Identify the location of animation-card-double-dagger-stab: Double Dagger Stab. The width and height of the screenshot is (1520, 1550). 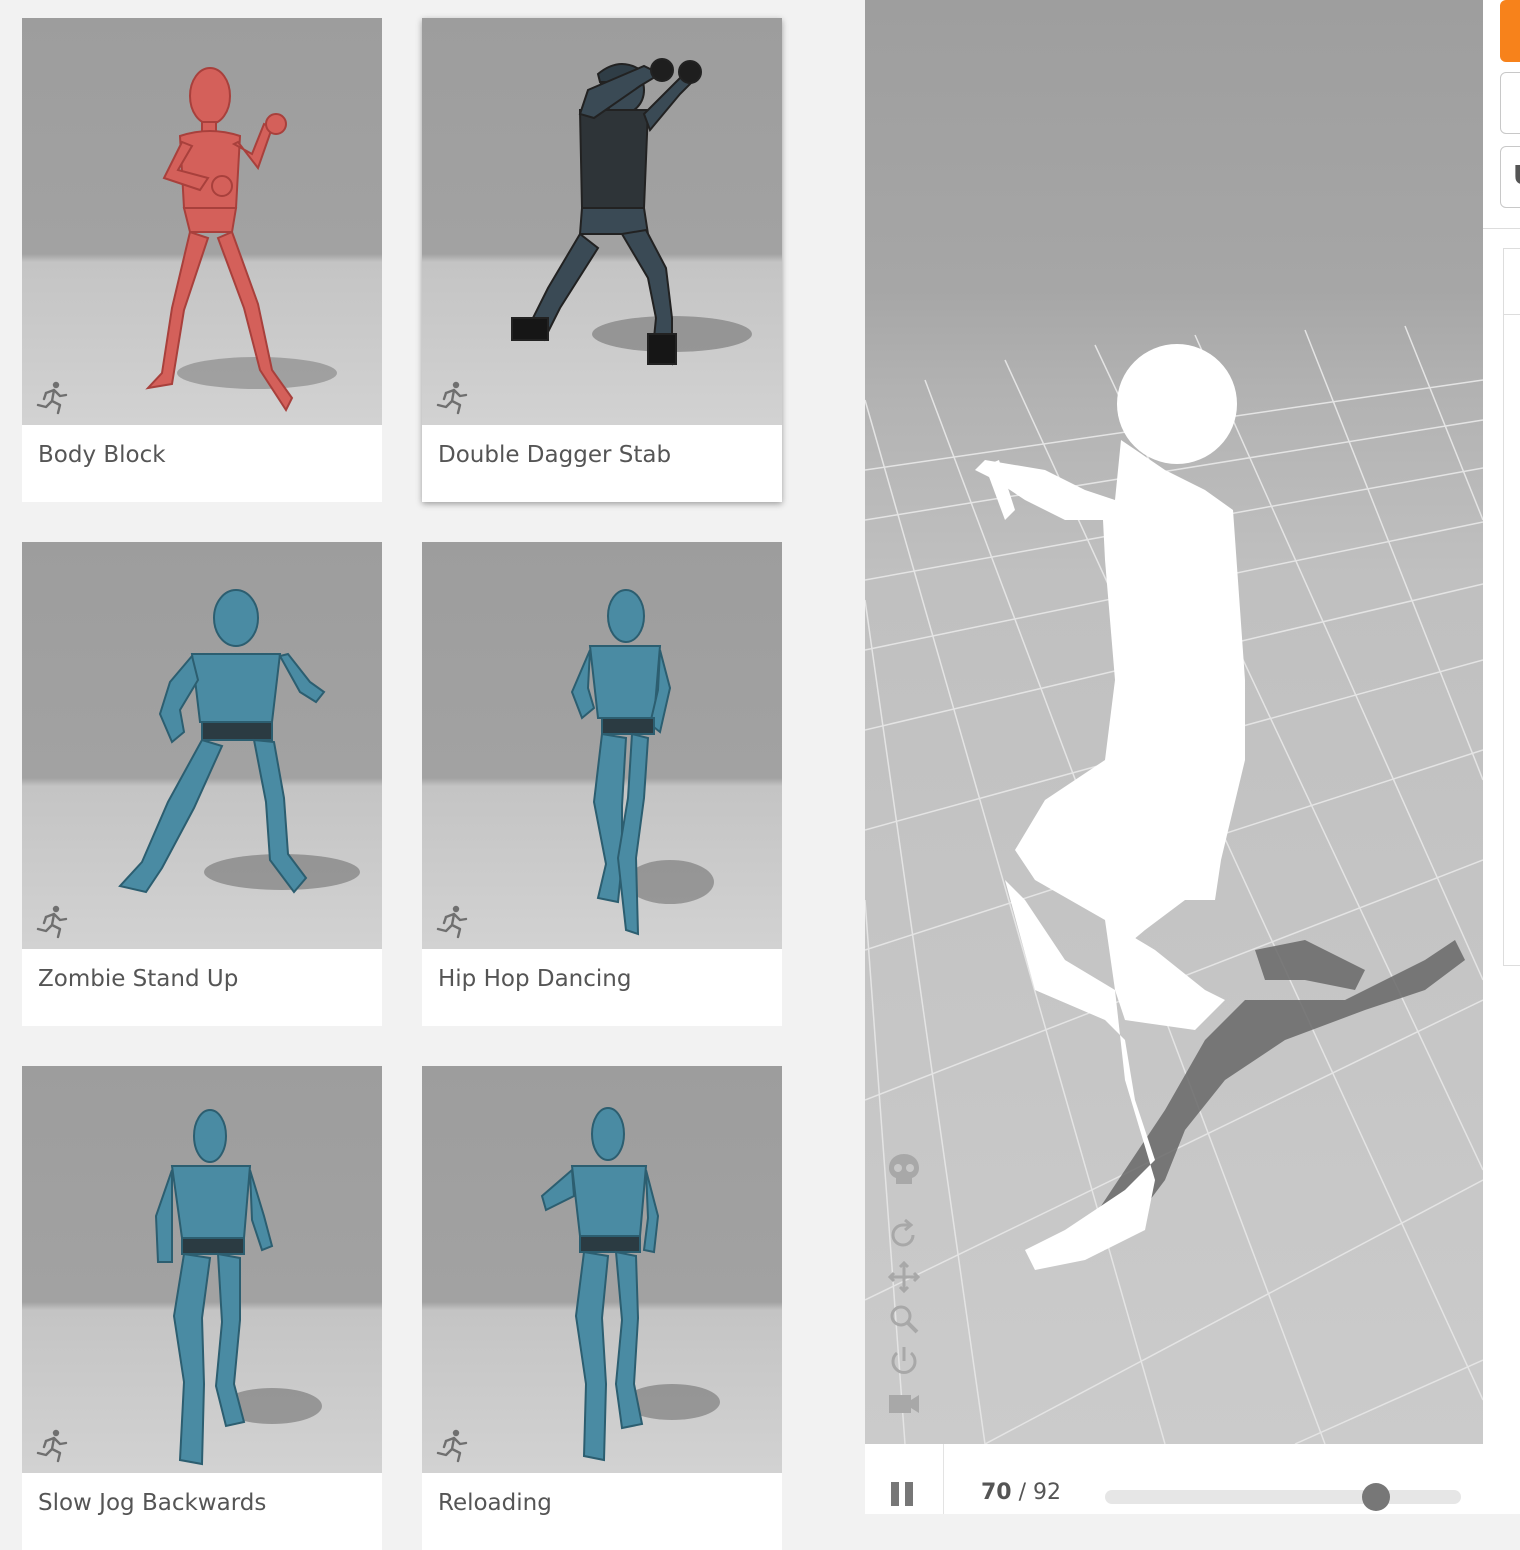
(602, 260).